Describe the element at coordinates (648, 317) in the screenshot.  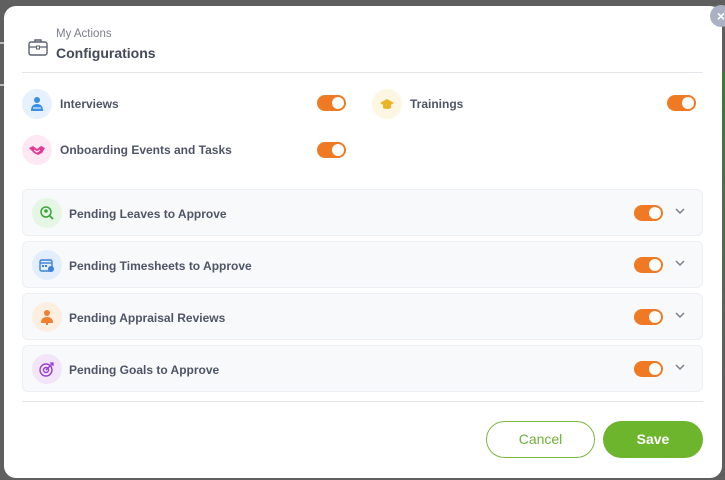
I see `pending-appraisal-toggle` at that location.